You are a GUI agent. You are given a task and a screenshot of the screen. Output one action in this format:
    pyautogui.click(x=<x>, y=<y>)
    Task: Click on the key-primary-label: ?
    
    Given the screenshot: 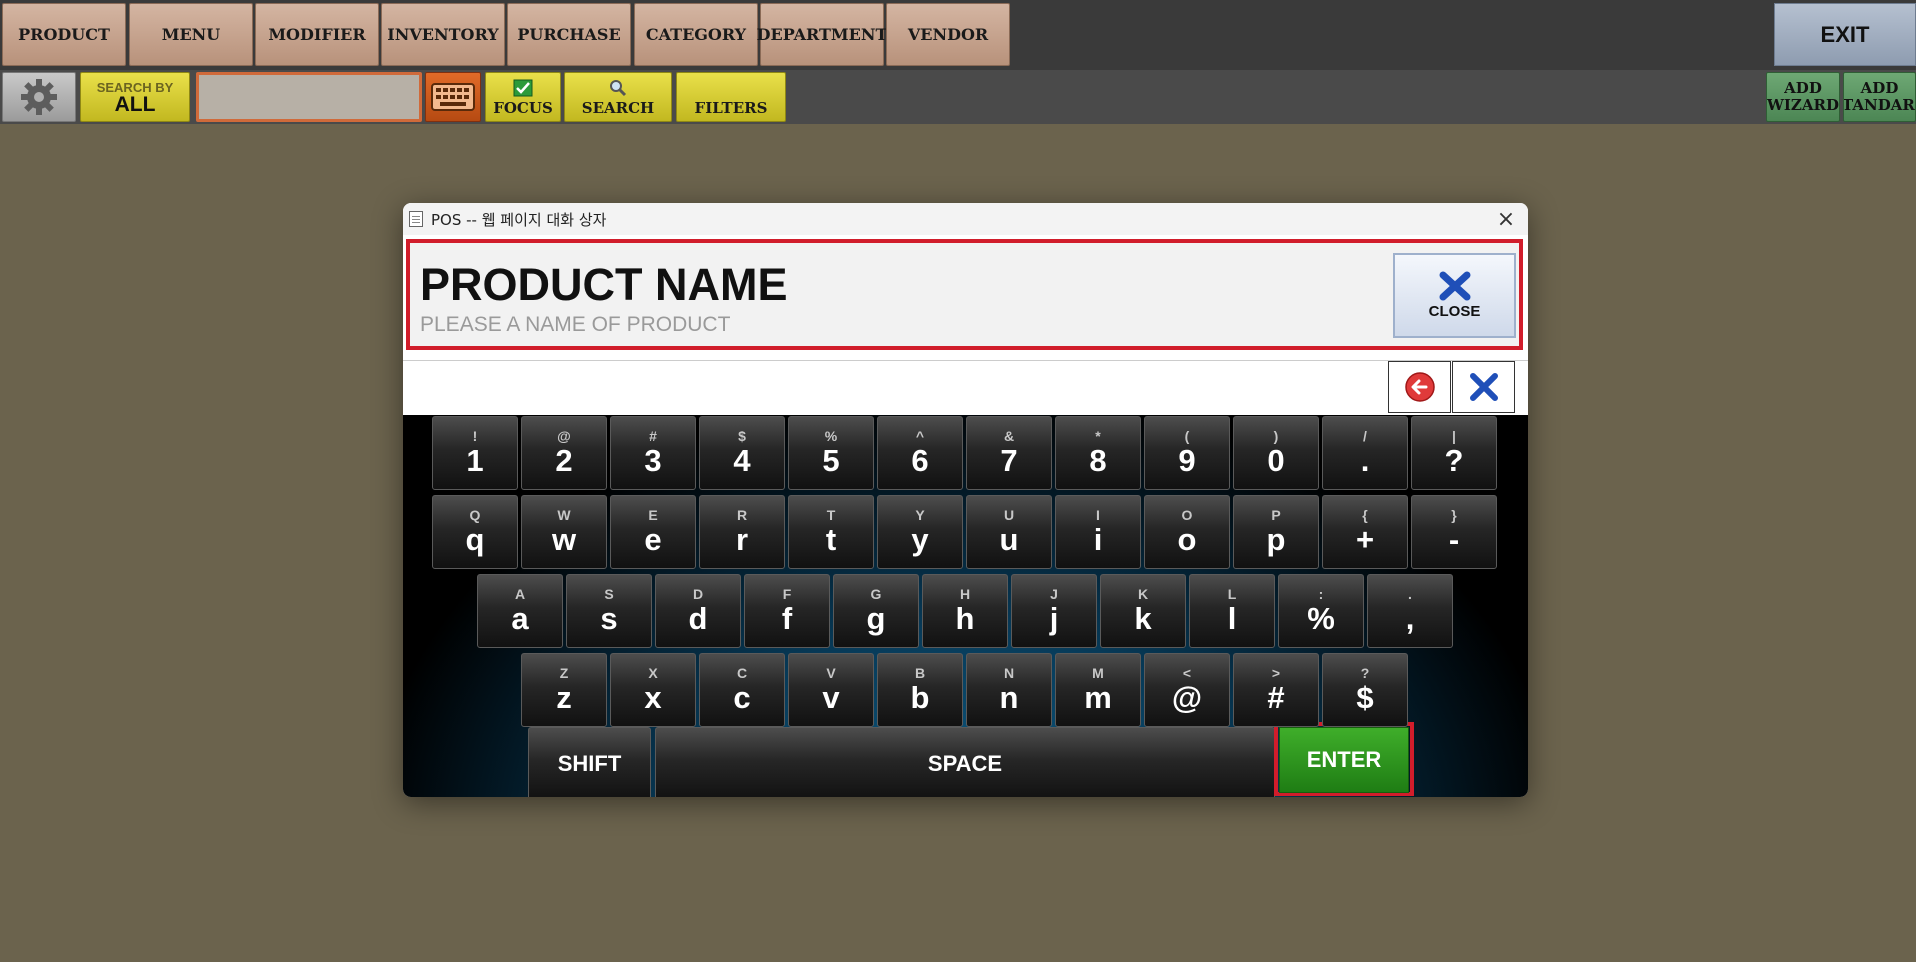 What is the action you would take?
    pyautogui.click(x=1454, y=460)
    